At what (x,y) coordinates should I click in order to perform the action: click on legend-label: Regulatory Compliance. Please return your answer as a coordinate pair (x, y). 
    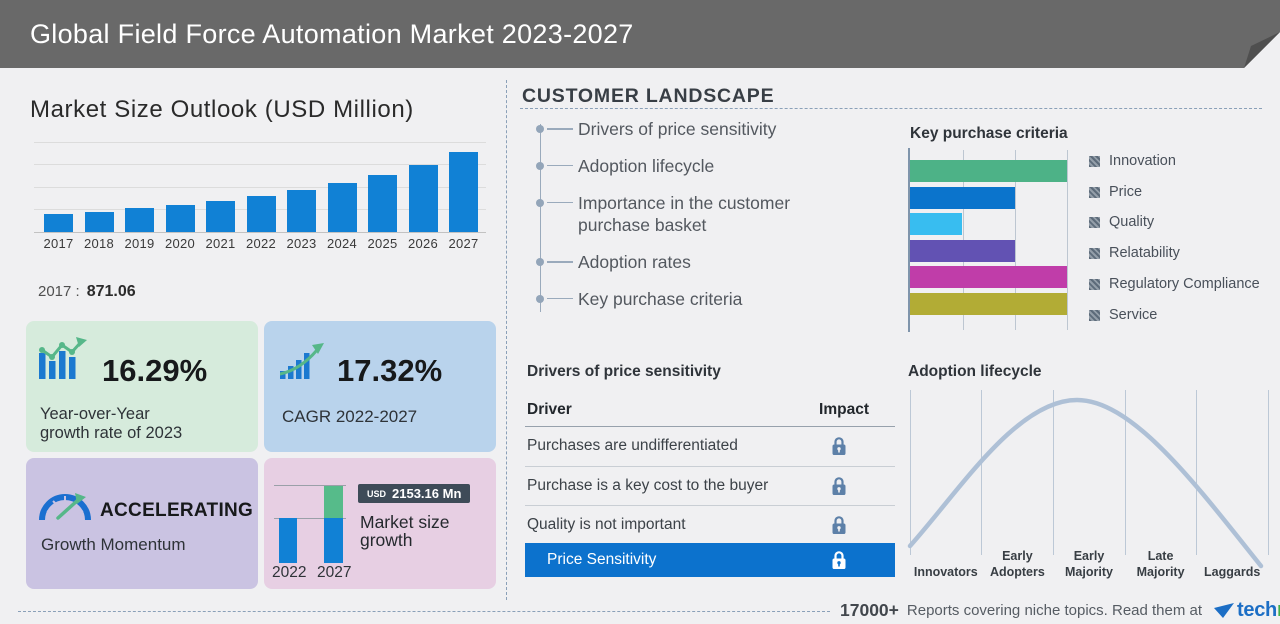
    Looking at the image, I should click on (1184, 284).